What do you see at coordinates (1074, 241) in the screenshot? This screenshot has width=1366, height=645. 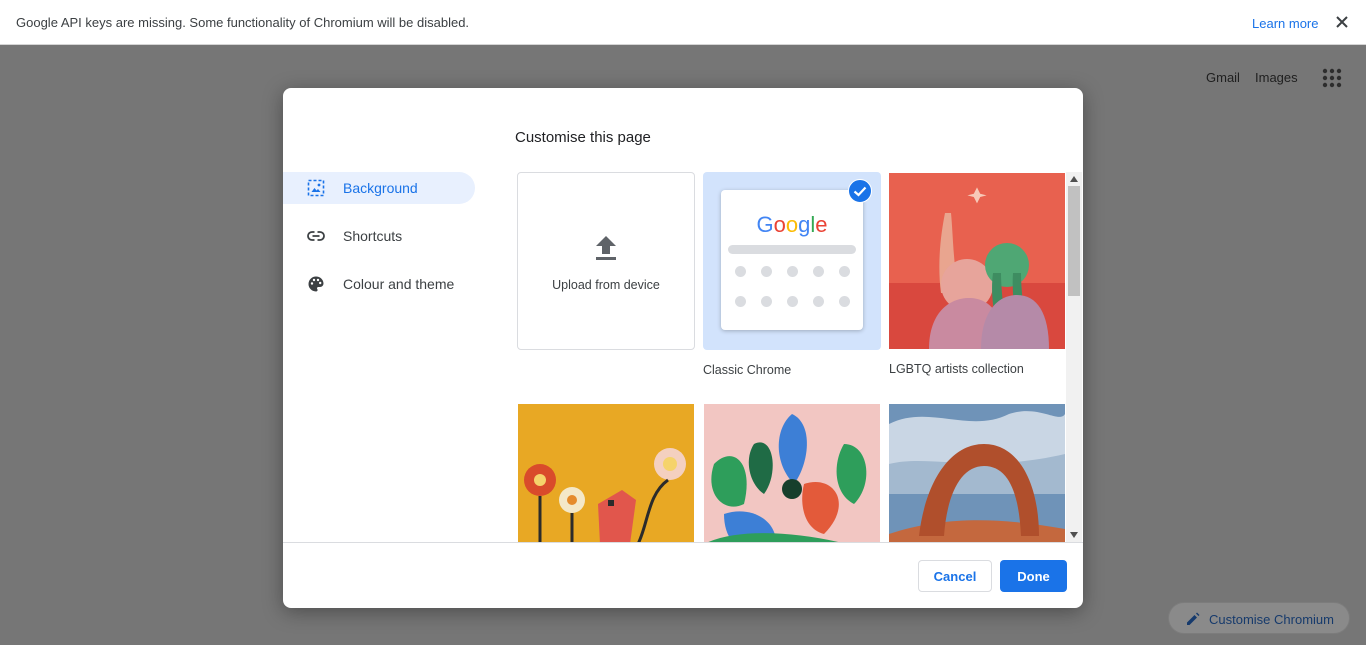 I see `scrollbar-thumb` at bounding box center [1074, 241].